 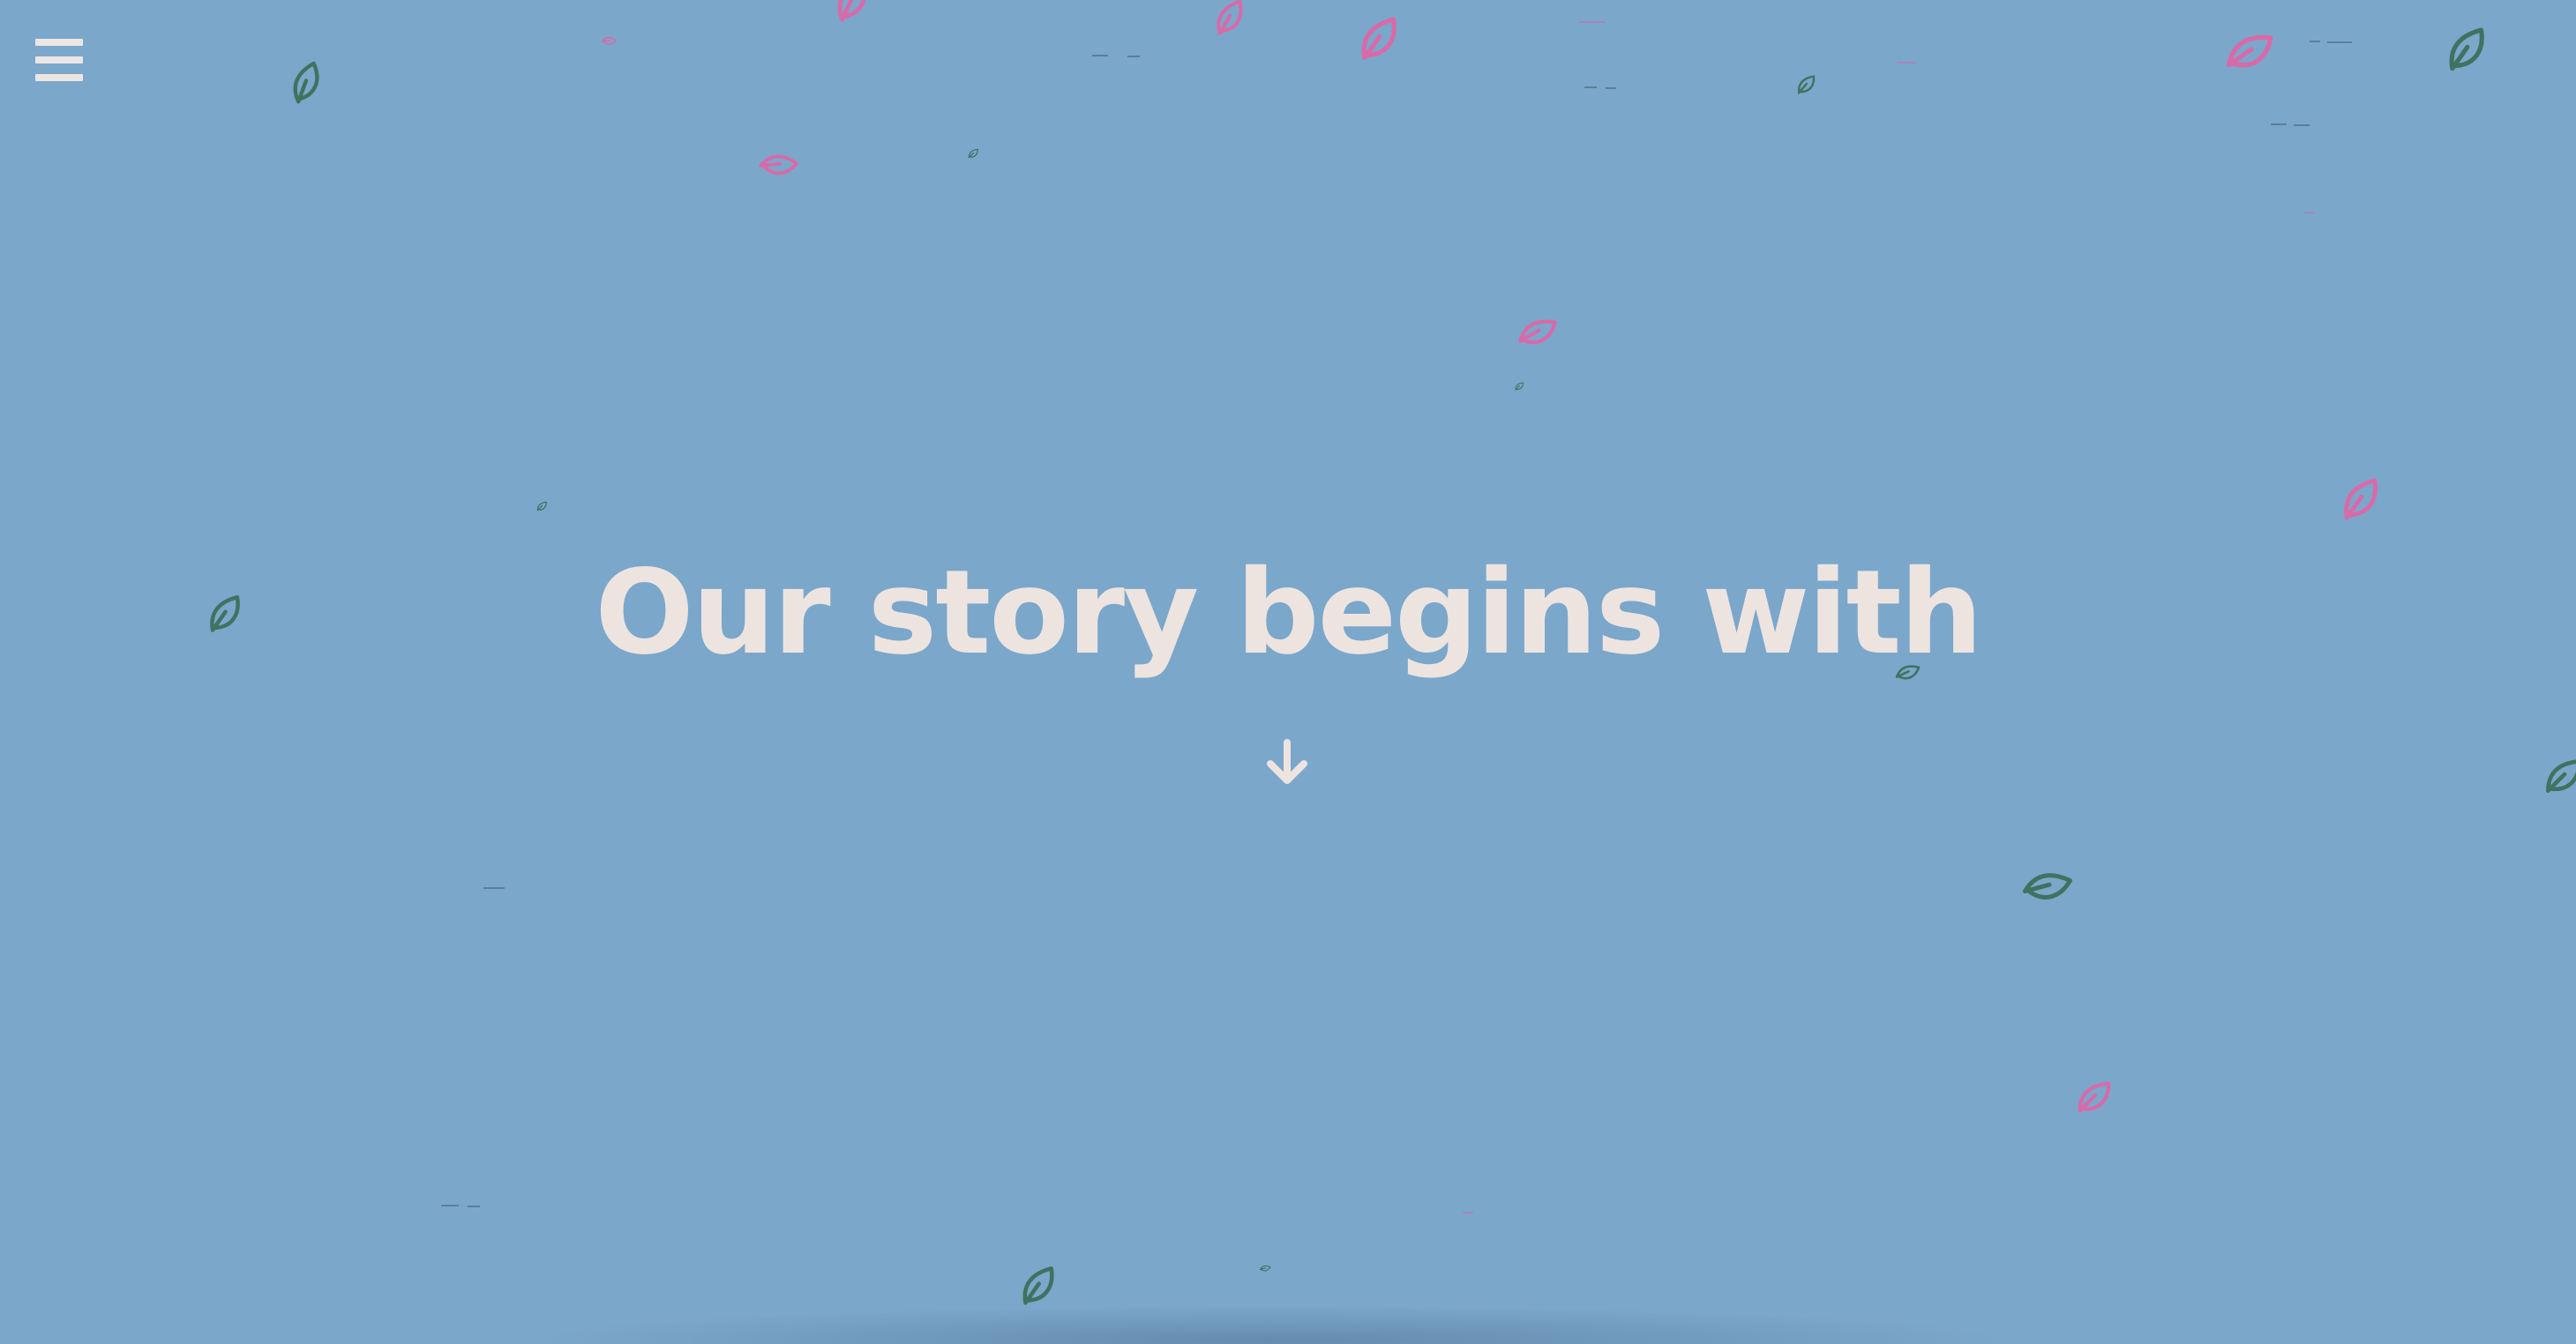 I want to click on menu-bar-middle, so click(x=59, y=59).